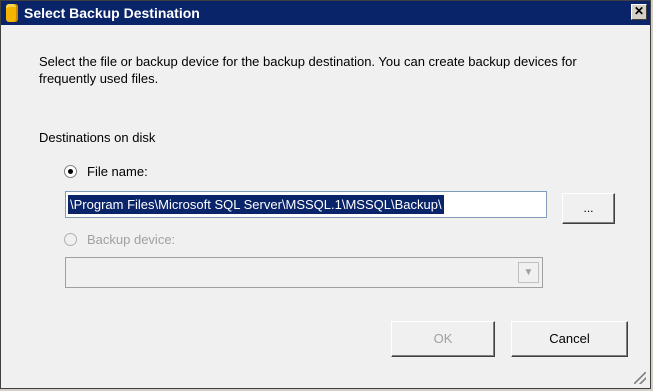  What do you see at coordinates (569, 339) in the screenshot?
I see `cancel-button: Cancel` at bounding box center [569, 339].